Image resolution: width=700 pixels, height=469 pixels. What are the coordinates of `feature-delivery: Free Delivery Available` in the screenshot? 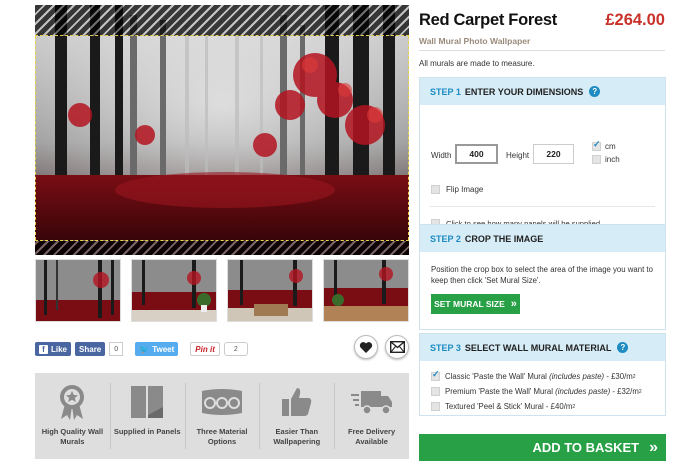 It's located at (371, 416).